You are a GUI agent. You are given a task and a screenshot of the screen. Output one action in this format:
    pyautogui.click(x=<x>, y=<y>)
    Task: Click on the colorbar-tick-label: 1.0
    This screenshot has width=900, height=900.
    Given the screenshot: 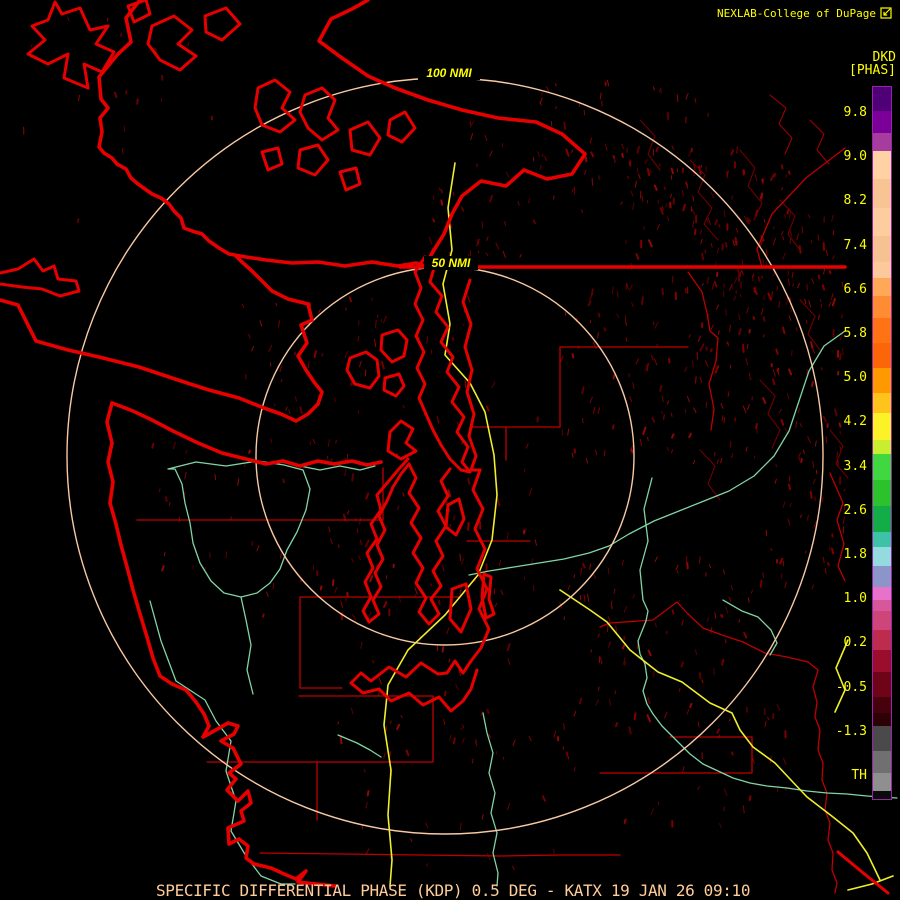 What is the action you would take?
    pyautogui.click(x=855, y=599)
    